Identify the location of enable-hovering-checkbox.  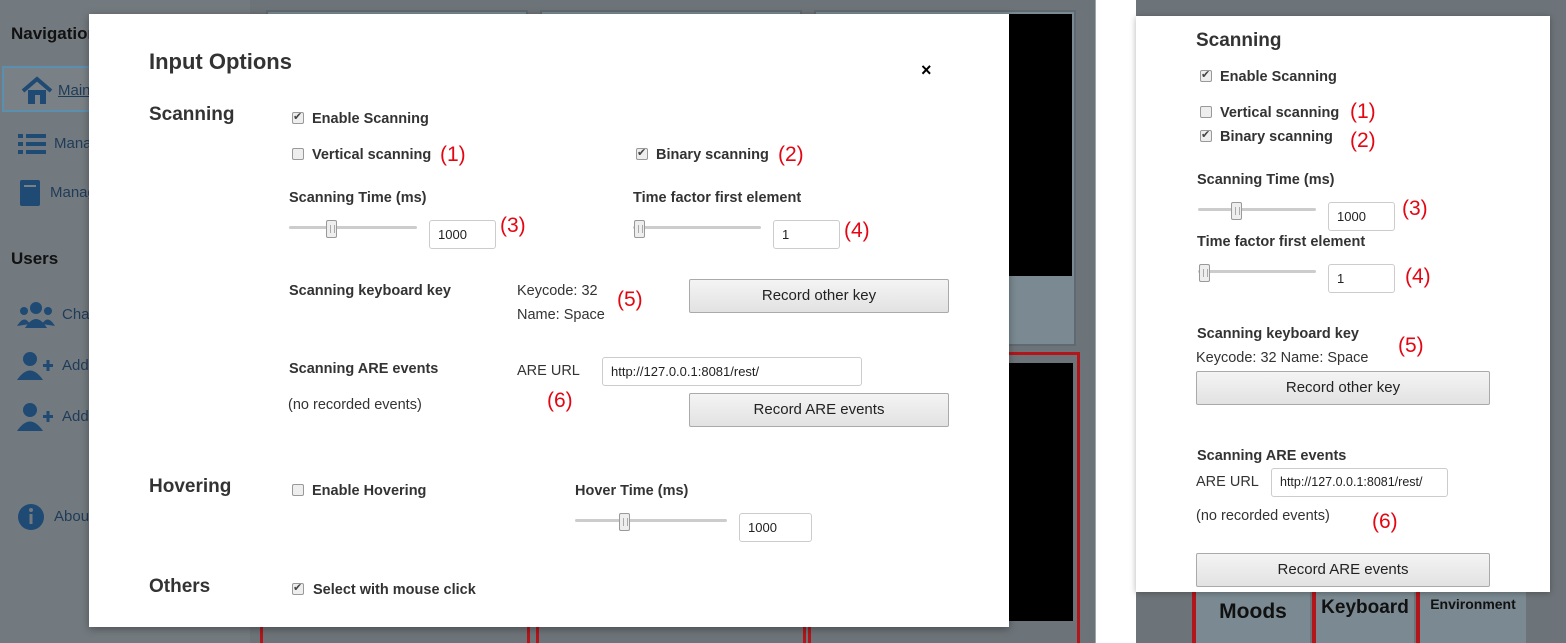
(298, 490).